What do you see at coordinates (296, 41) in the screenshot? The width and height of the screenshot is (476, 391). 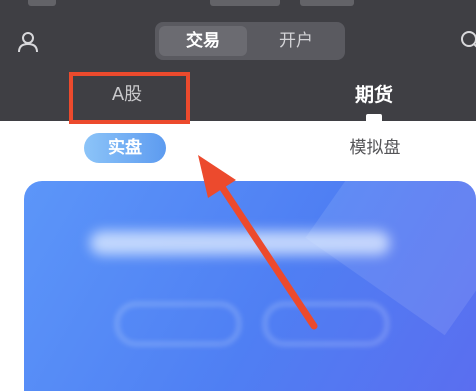 I see `tab-open-account: 开户` at bounding box center [296, 41].